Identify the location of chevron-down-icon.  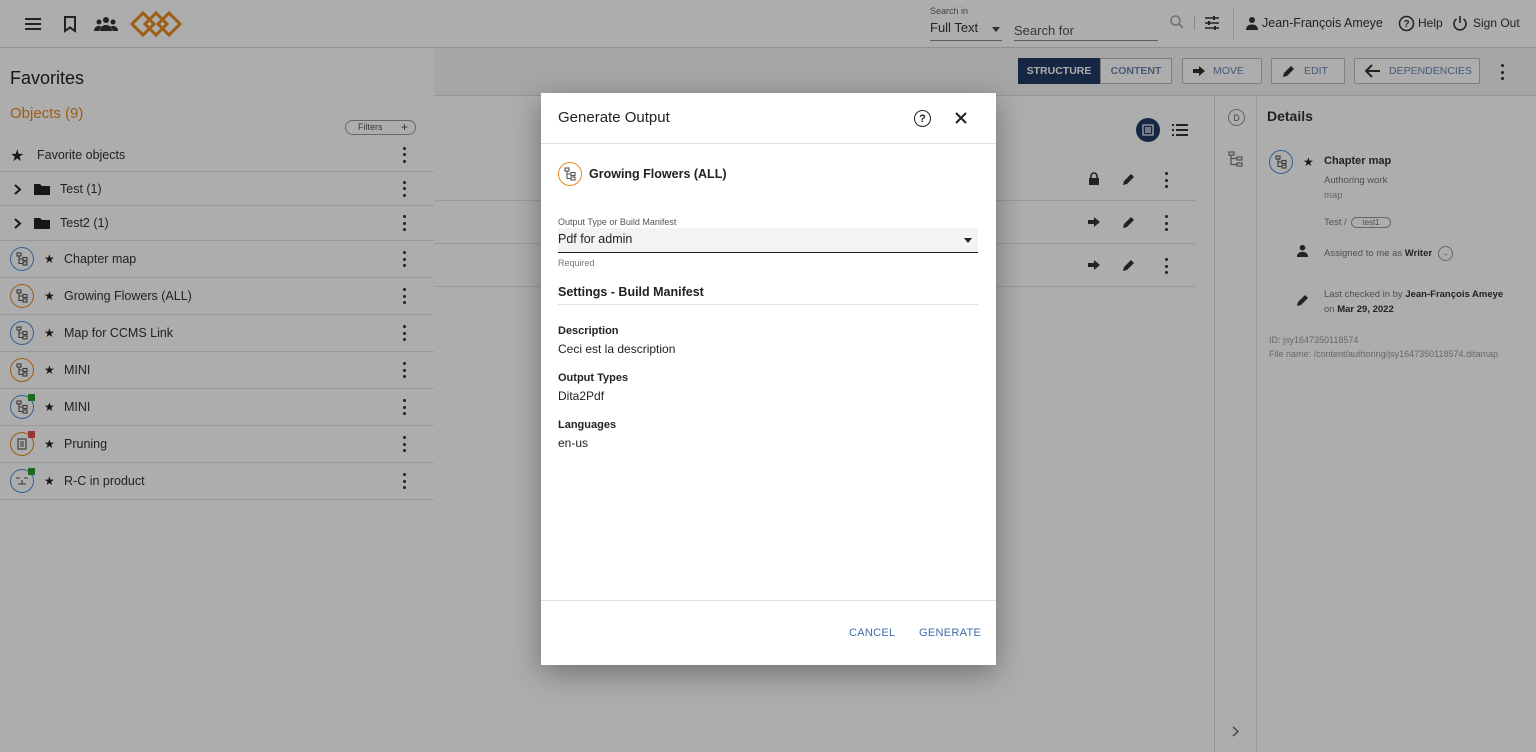
(968, 240).